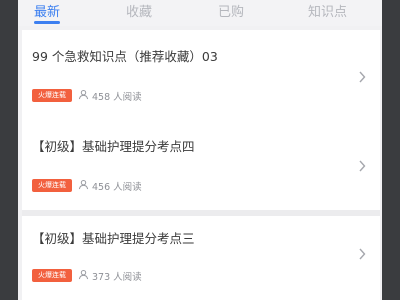 The width and height of the screenshot is (400, 300). I want to click on read-count: 373 人阅读, so click(117, 277).